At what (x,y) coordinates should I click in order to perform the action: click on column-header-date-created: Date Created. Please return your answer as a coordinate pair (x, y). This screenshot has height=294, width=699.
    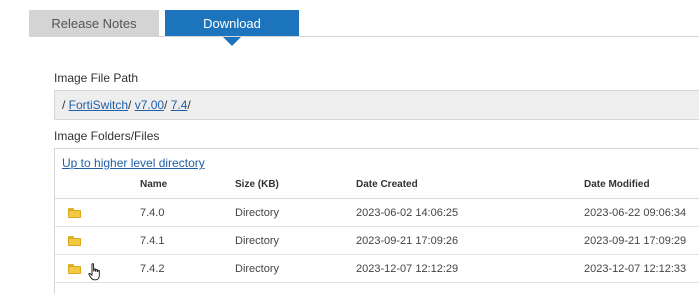
    Looking at the image, I should click on (387, 184).